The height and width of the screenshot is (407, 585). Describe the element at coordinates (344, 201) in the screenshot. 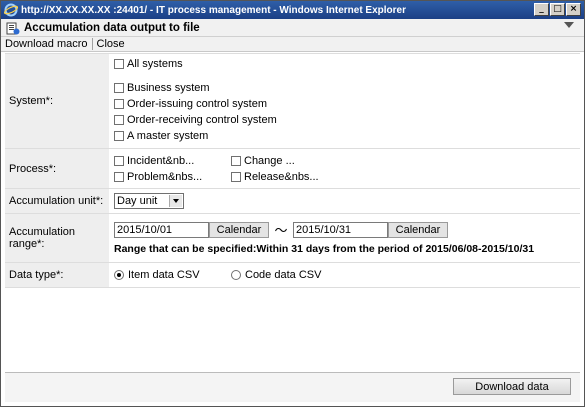

I see `unit-field: Day unit` at that location.